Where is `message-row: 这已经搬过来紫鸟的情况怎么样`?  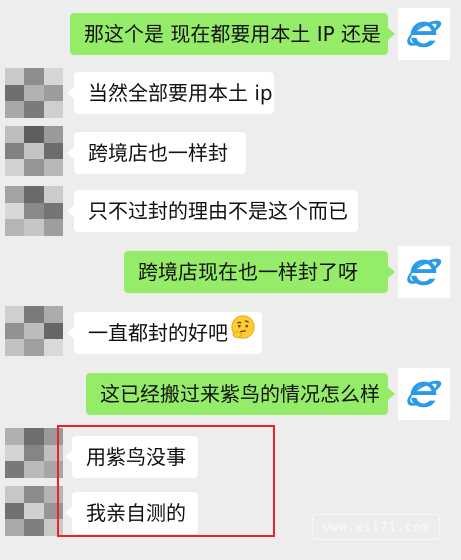
message-row: 这已经搬过来紫鸟的情况怎么样 is located at coordinates (230, 394).